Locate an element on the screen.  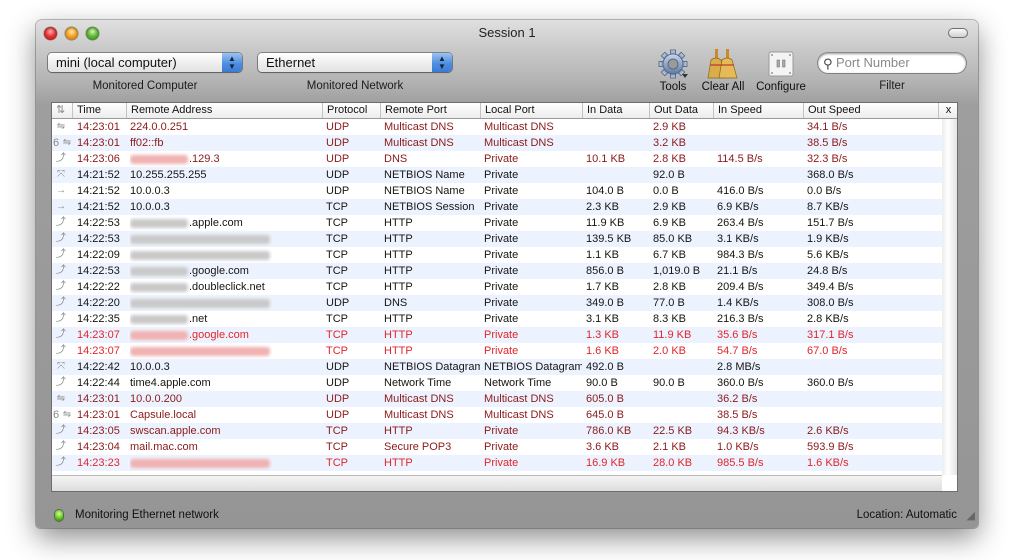
column-header-out-data: Out Data is located at coordinates (681, 110).